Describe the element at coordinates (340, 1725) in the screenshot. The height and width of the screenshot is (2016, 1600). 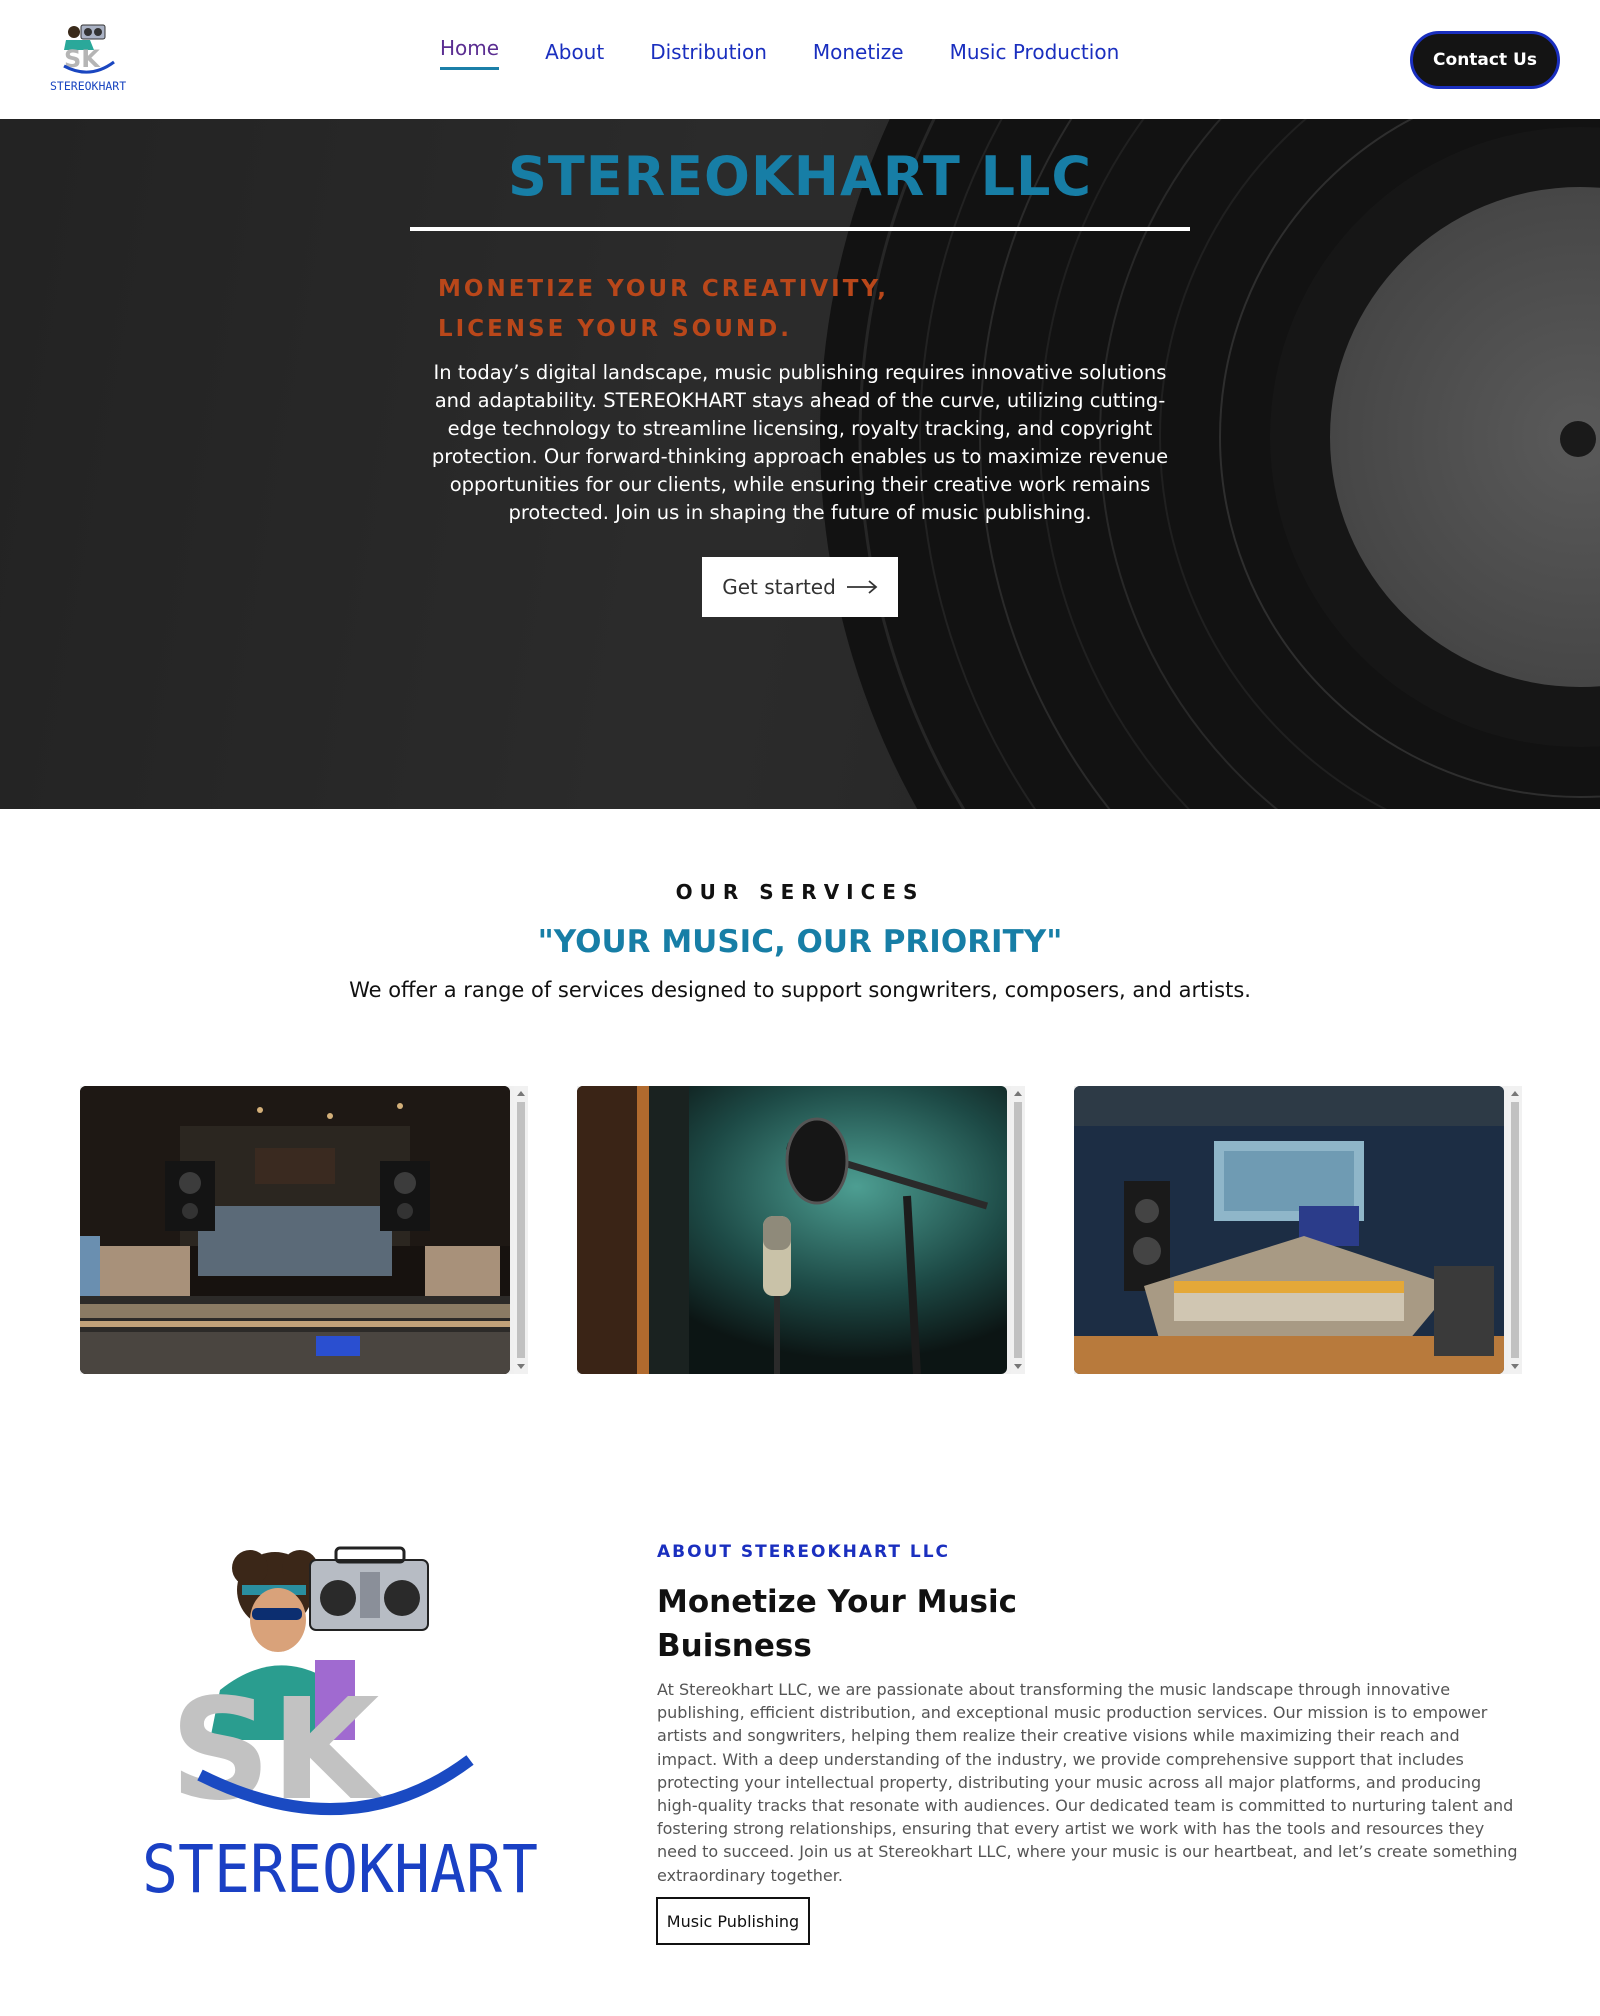
I see `stereokhart-logo: SK STEREOKHART` at that location.